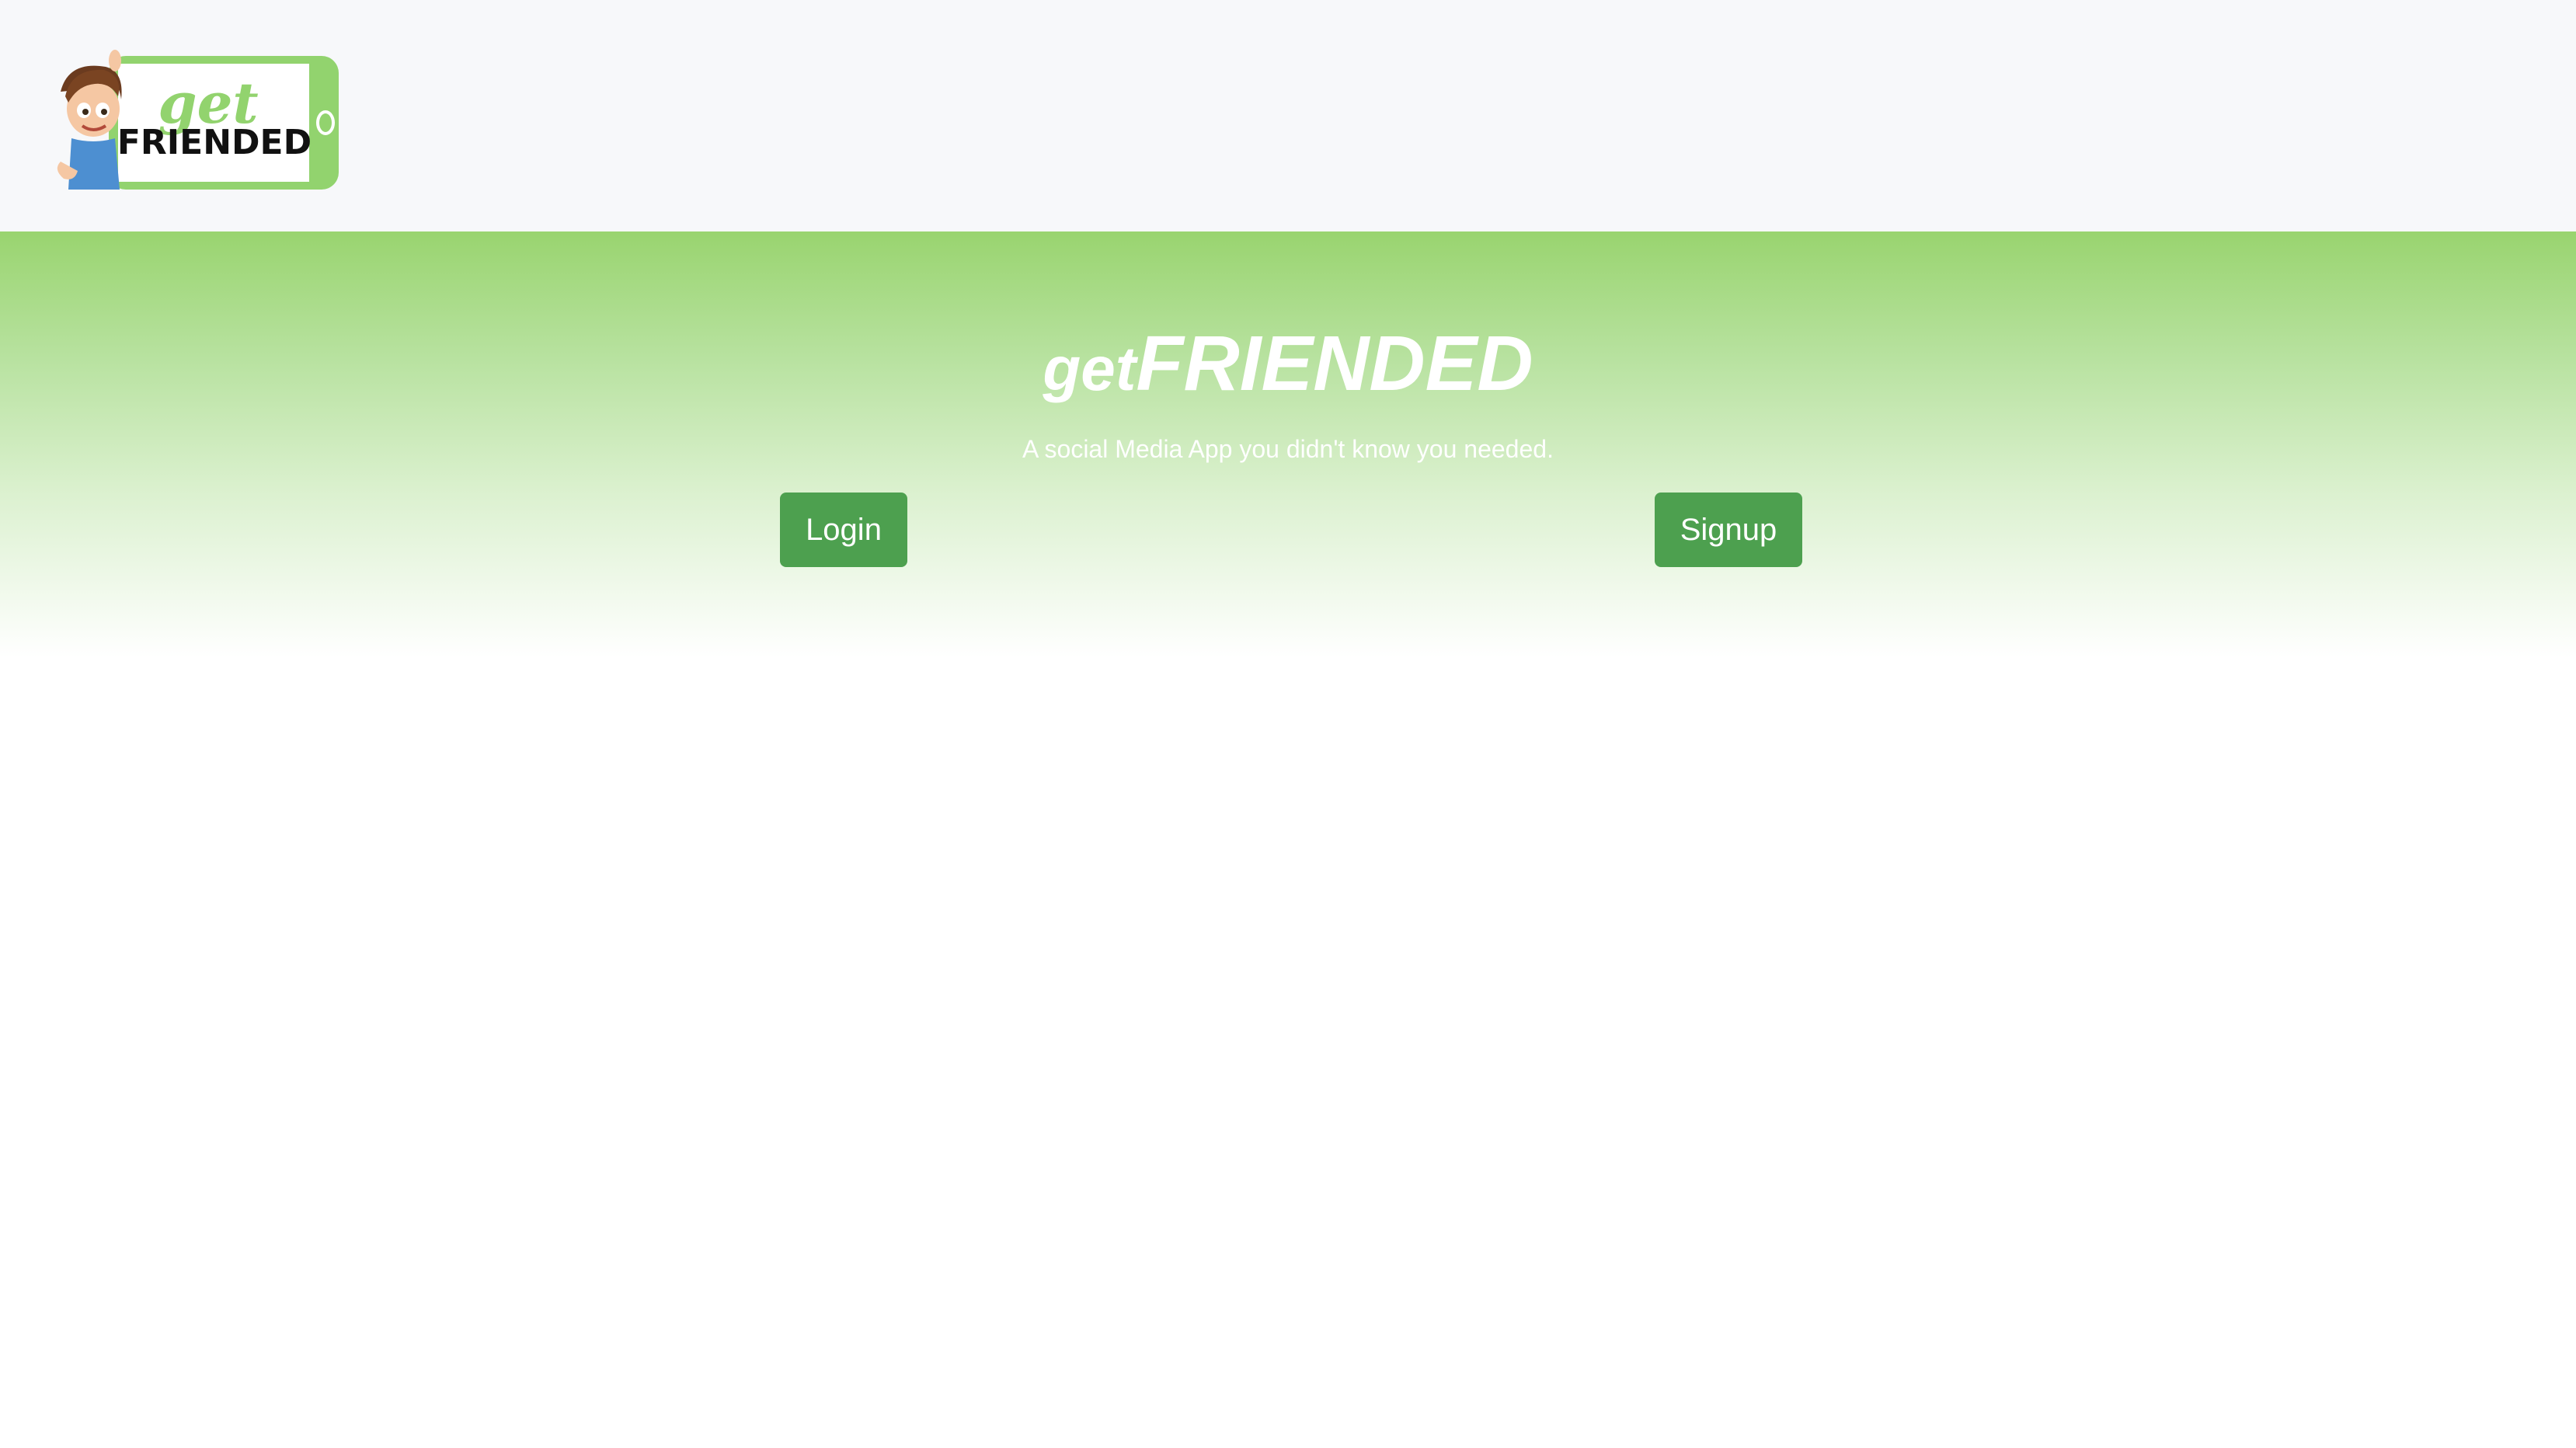 This screenshot has height=1448, width=2576. What do you see at coordinates (1090, 368) in the screenshot?
I see `hero-title-get: get` at bounding box center [1090, 368].